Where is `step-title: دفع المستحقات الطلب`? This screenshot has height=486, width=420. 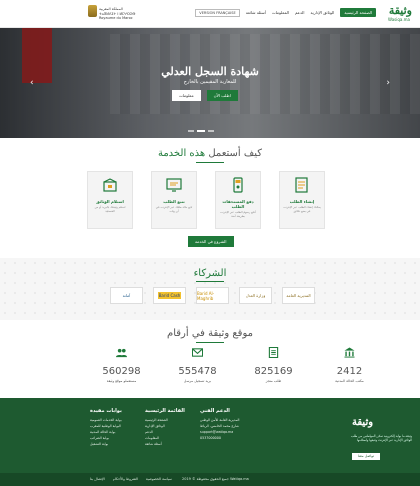
step-title: دفع المستحقات الطلب is located at coordinates (238, 204).